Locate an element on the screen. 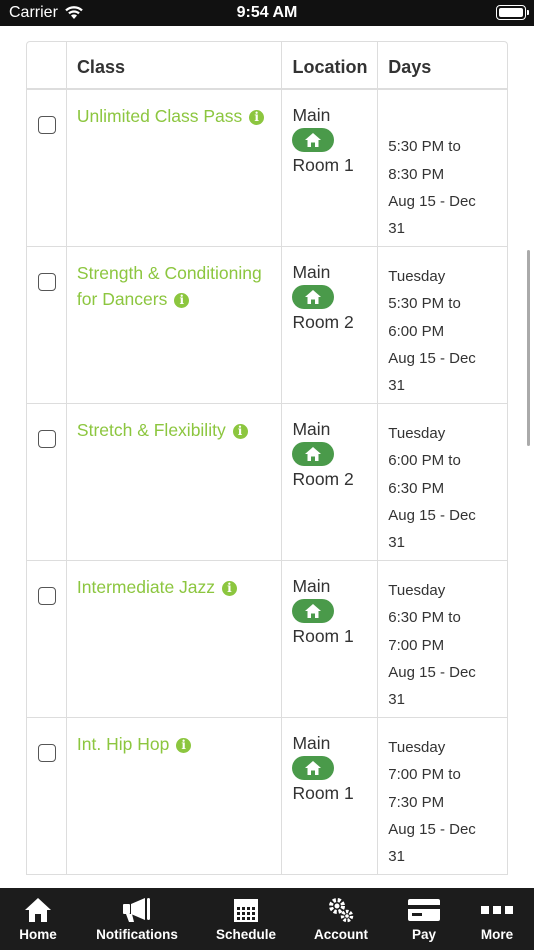  tab-notifications: Notifications is located at coordinates (137, 919).